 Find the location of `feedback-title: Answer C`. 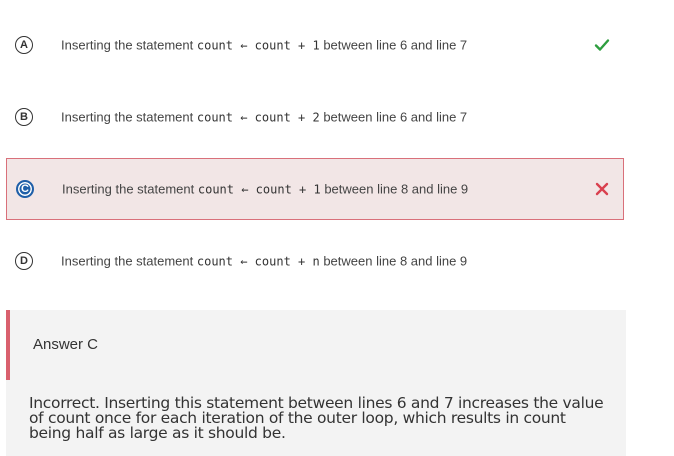

feedback-title: Answer C is located at coordinates (66, 344).